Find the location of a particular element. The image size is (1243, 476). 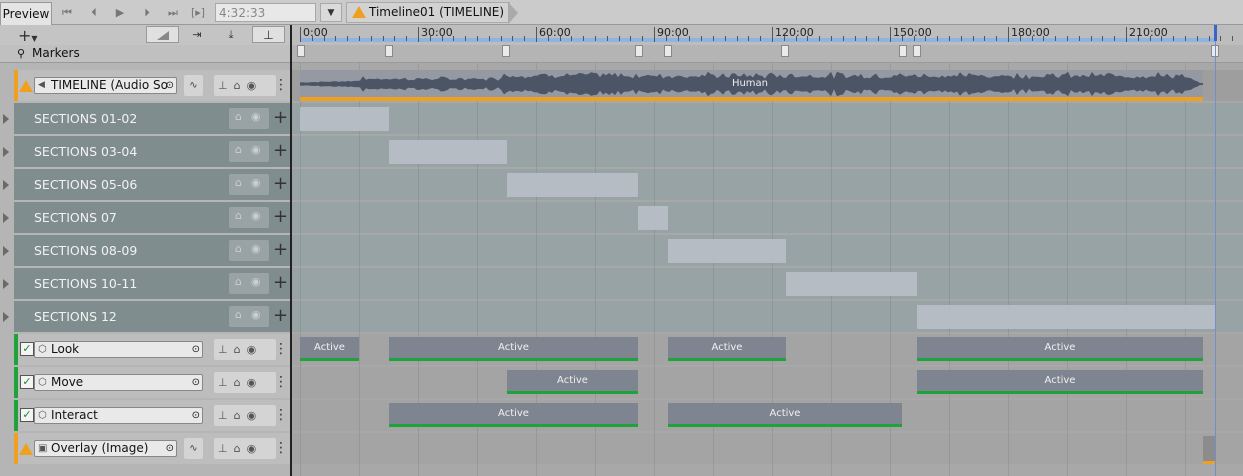

markers-track-header: ⚲ Markers is located at coordinates (145, 54).